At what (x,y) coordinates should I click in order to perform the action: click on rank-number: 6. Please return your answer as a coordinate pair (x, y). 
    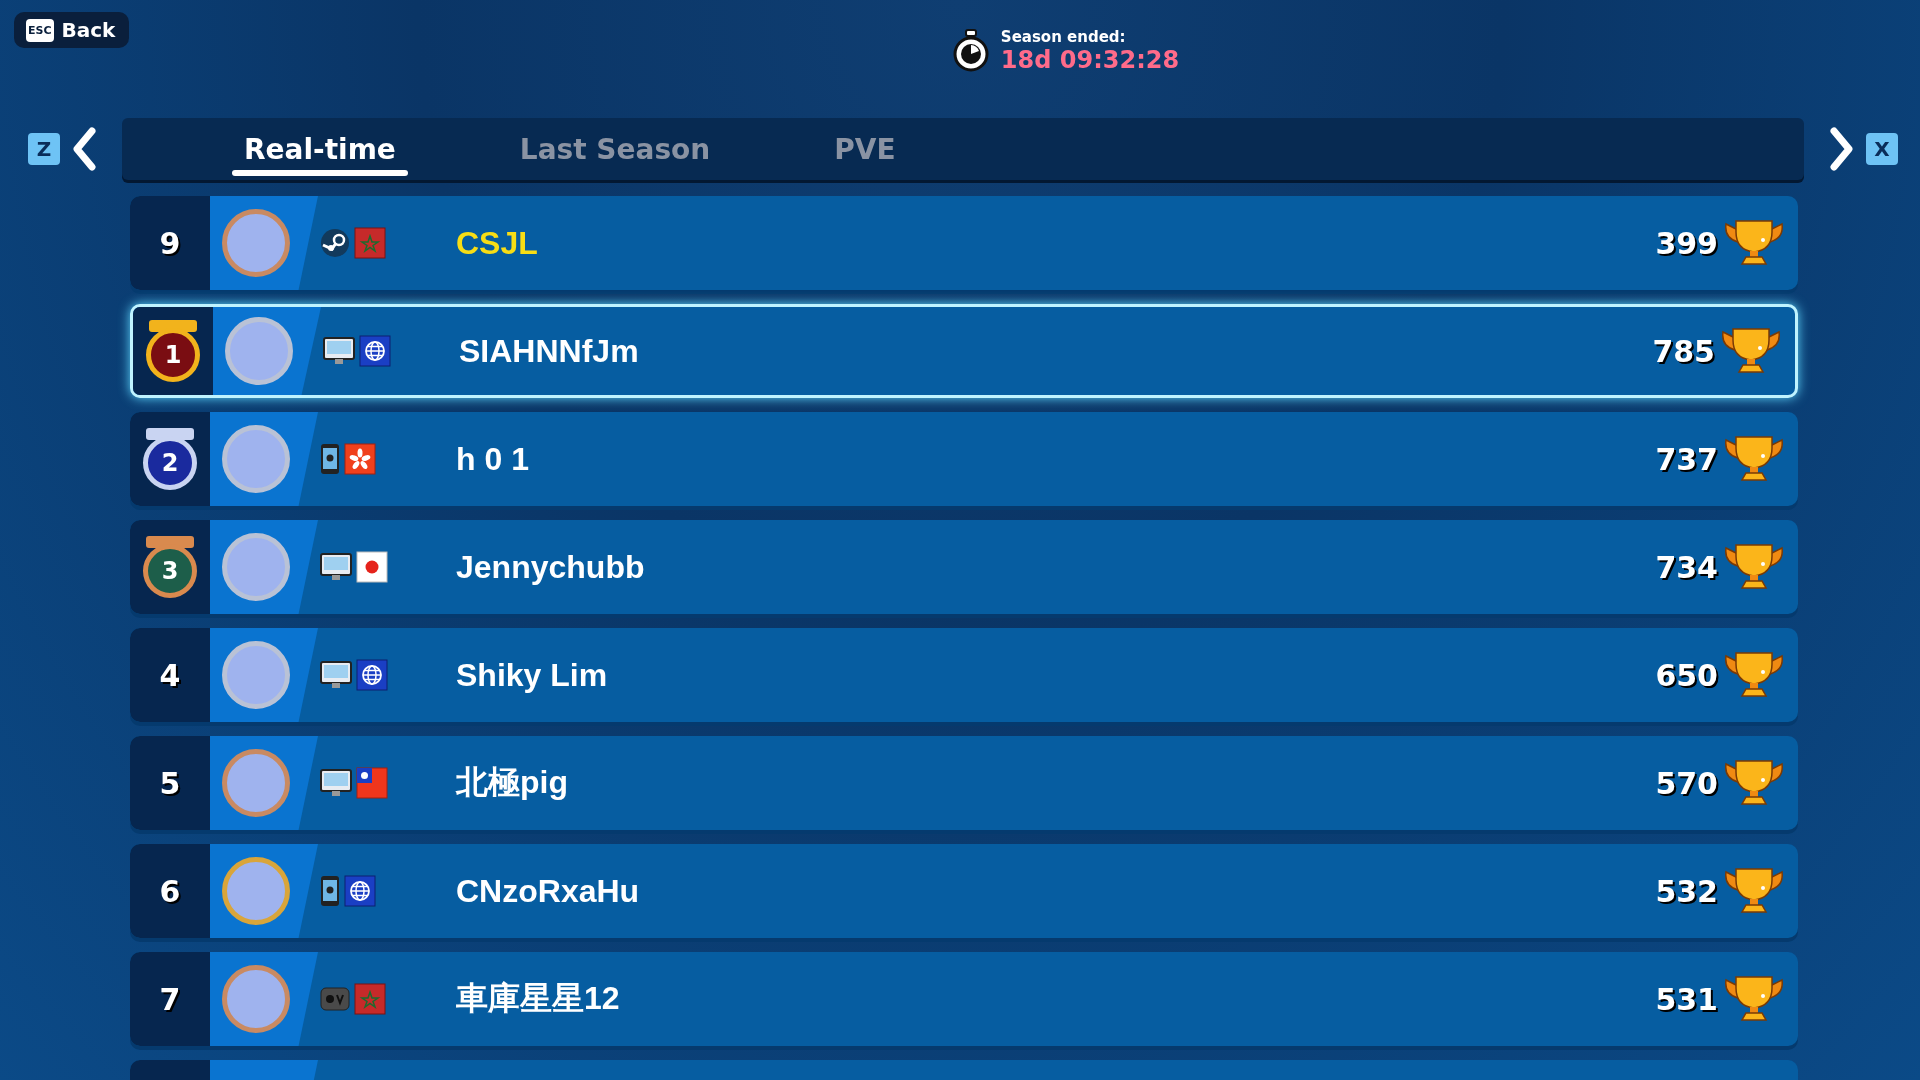
    Looking at the image, I should click on (170, 891).